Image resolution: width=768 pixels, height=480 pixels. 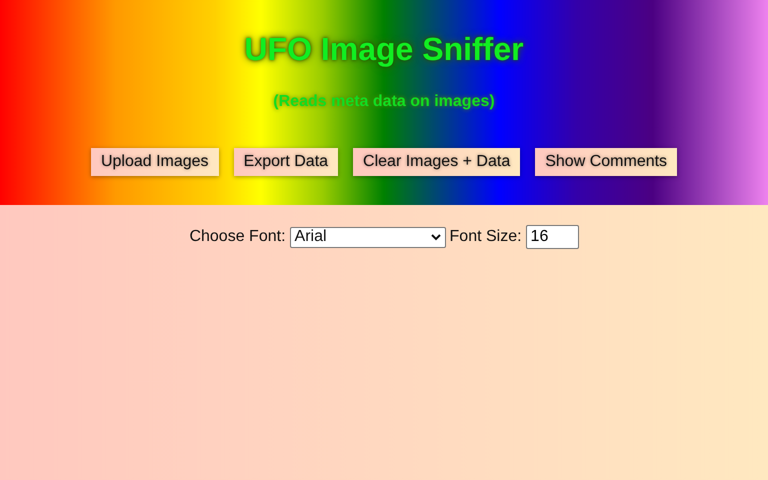 What do you see at coordinates (384, 102) in the screenshot?
I see `app-subtitle: (Reads meta data on images)` at bounding box center [384, 102].